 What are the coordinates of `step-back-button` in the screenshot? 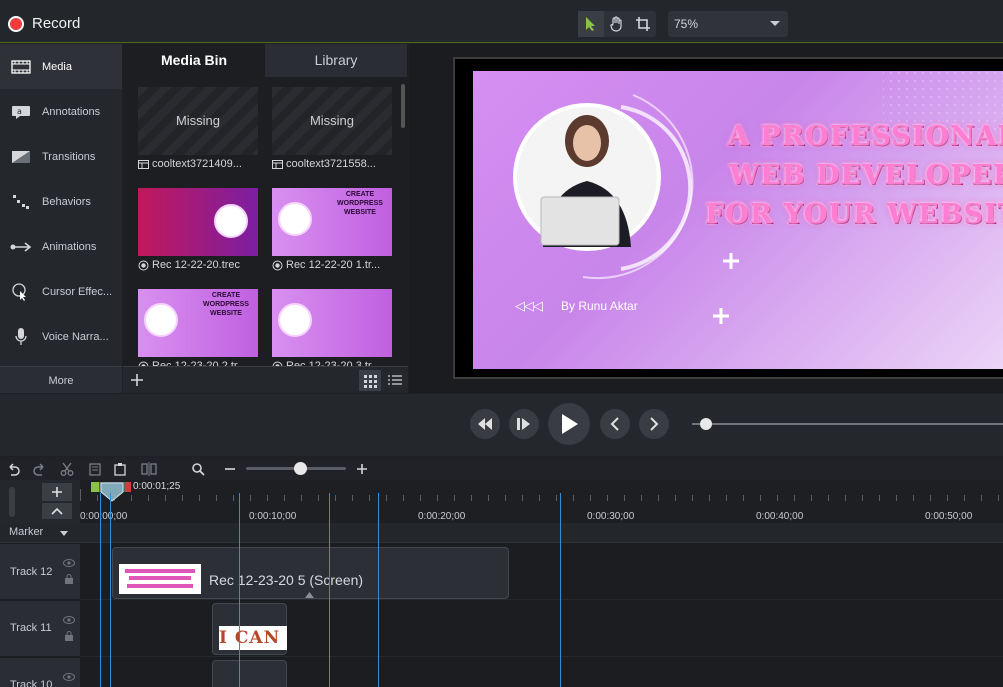 It's located at (485, 424).